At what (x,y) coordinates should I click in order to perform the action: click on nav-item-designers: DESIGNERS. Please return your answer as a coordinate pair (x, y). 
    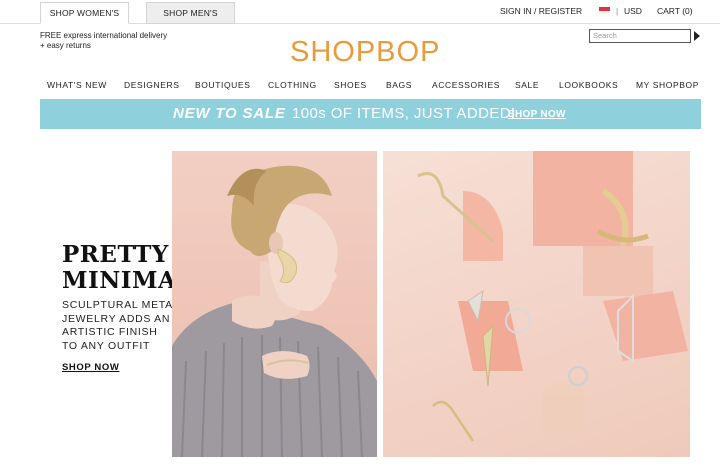
    Looking at the image, I should click on (151, 85).